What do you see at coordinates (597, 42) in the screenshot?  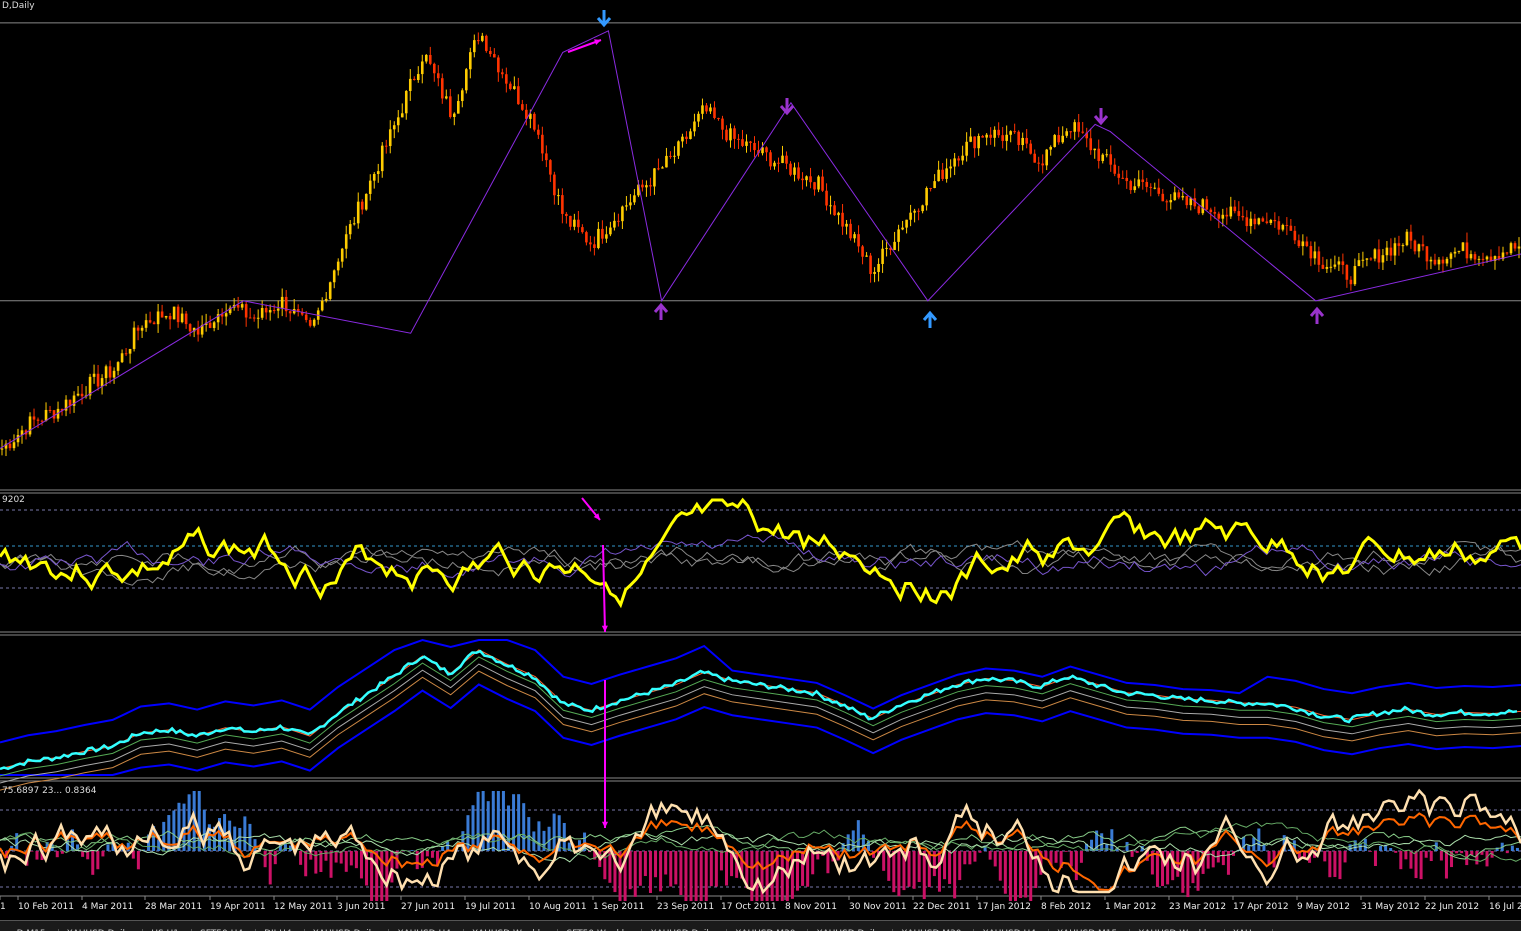 I see `anno-price-arrow-head` at bounding box center [597, 42].